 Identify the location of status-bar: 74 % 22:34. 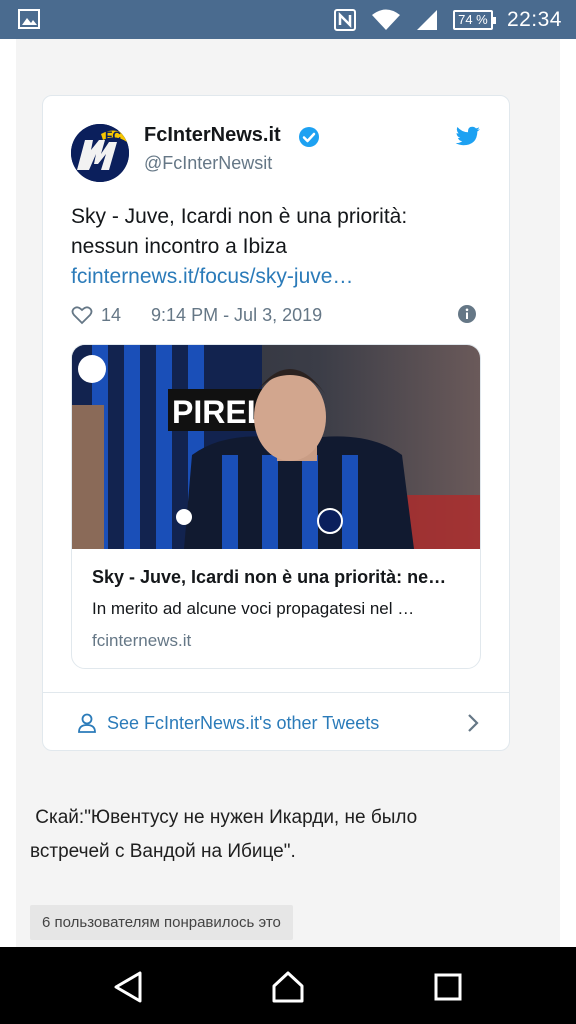
(288, 19).